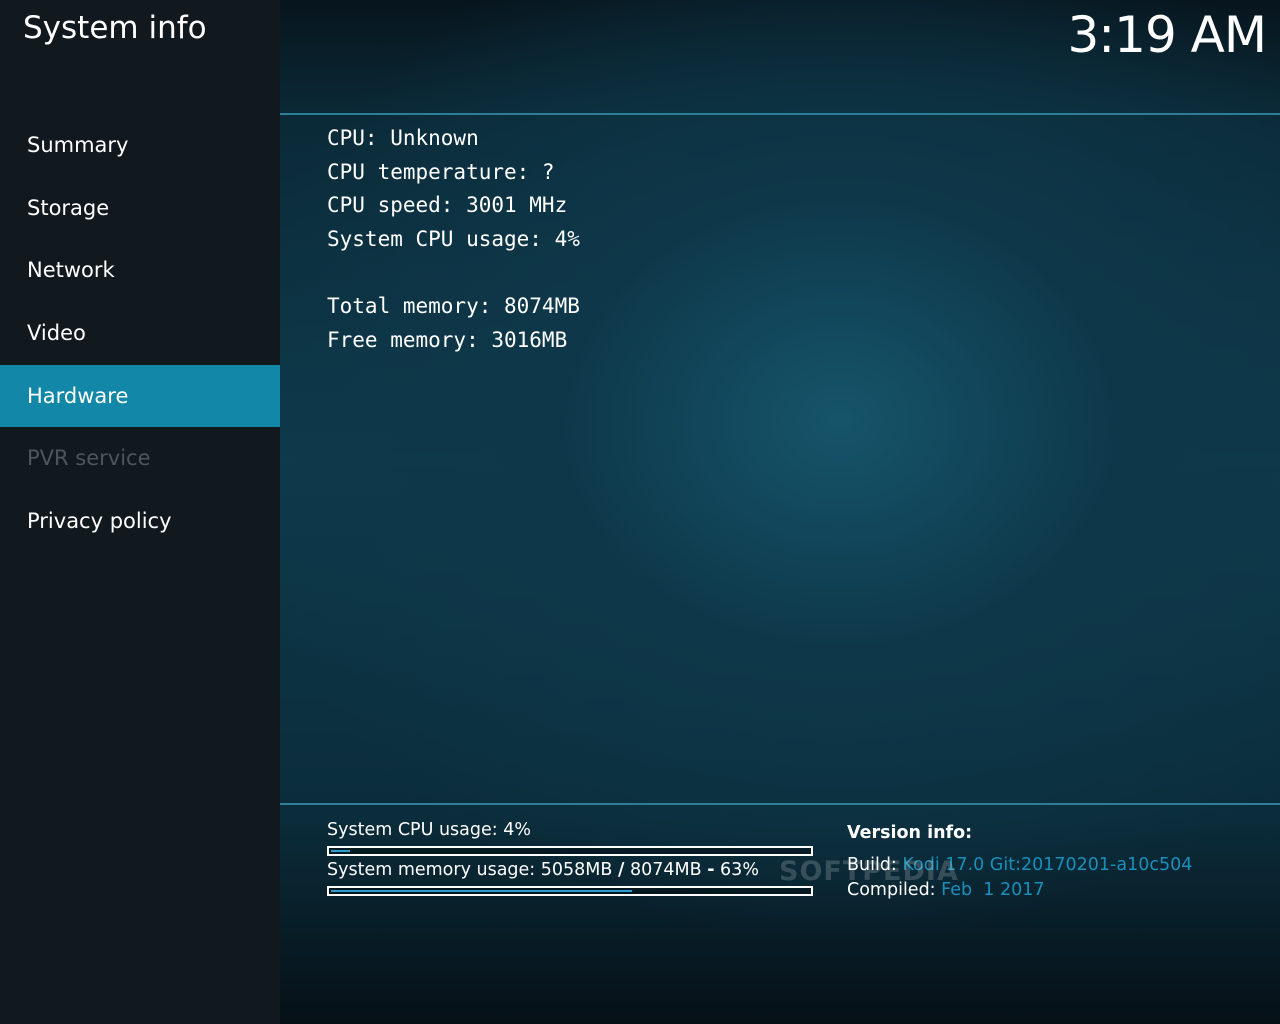 This screenshot has height=1024, width=1280. What do you see at coordinates (340, 851) in the screenshot?
I see `cpu-usage-bar-fill` at bounding box center [340, 851].